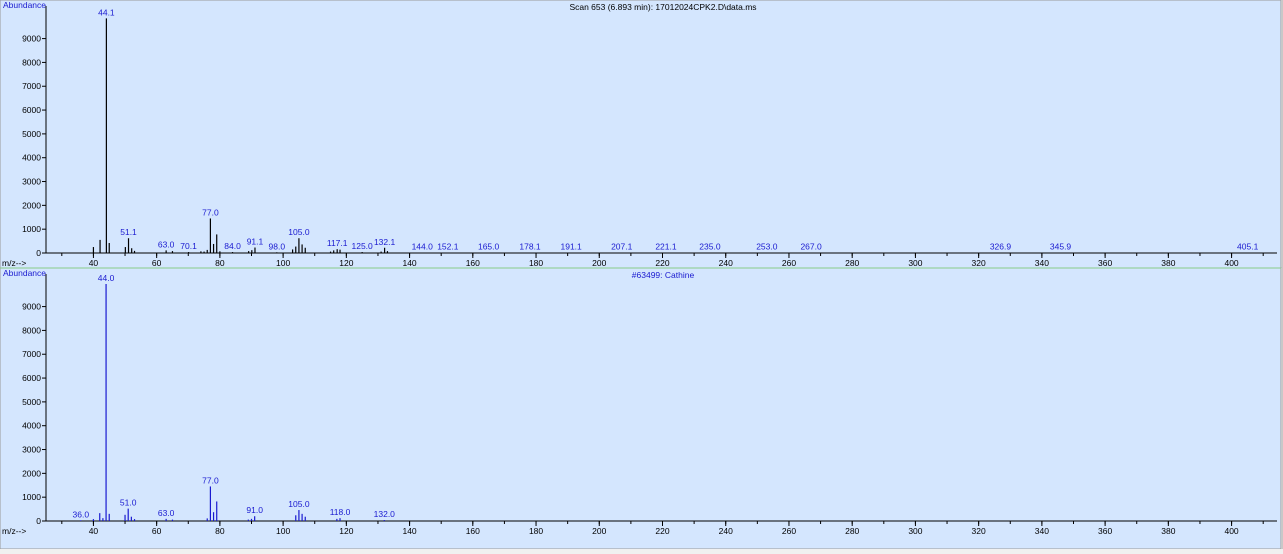  I want to click on peak-label: 178.1, so click(530, 247).